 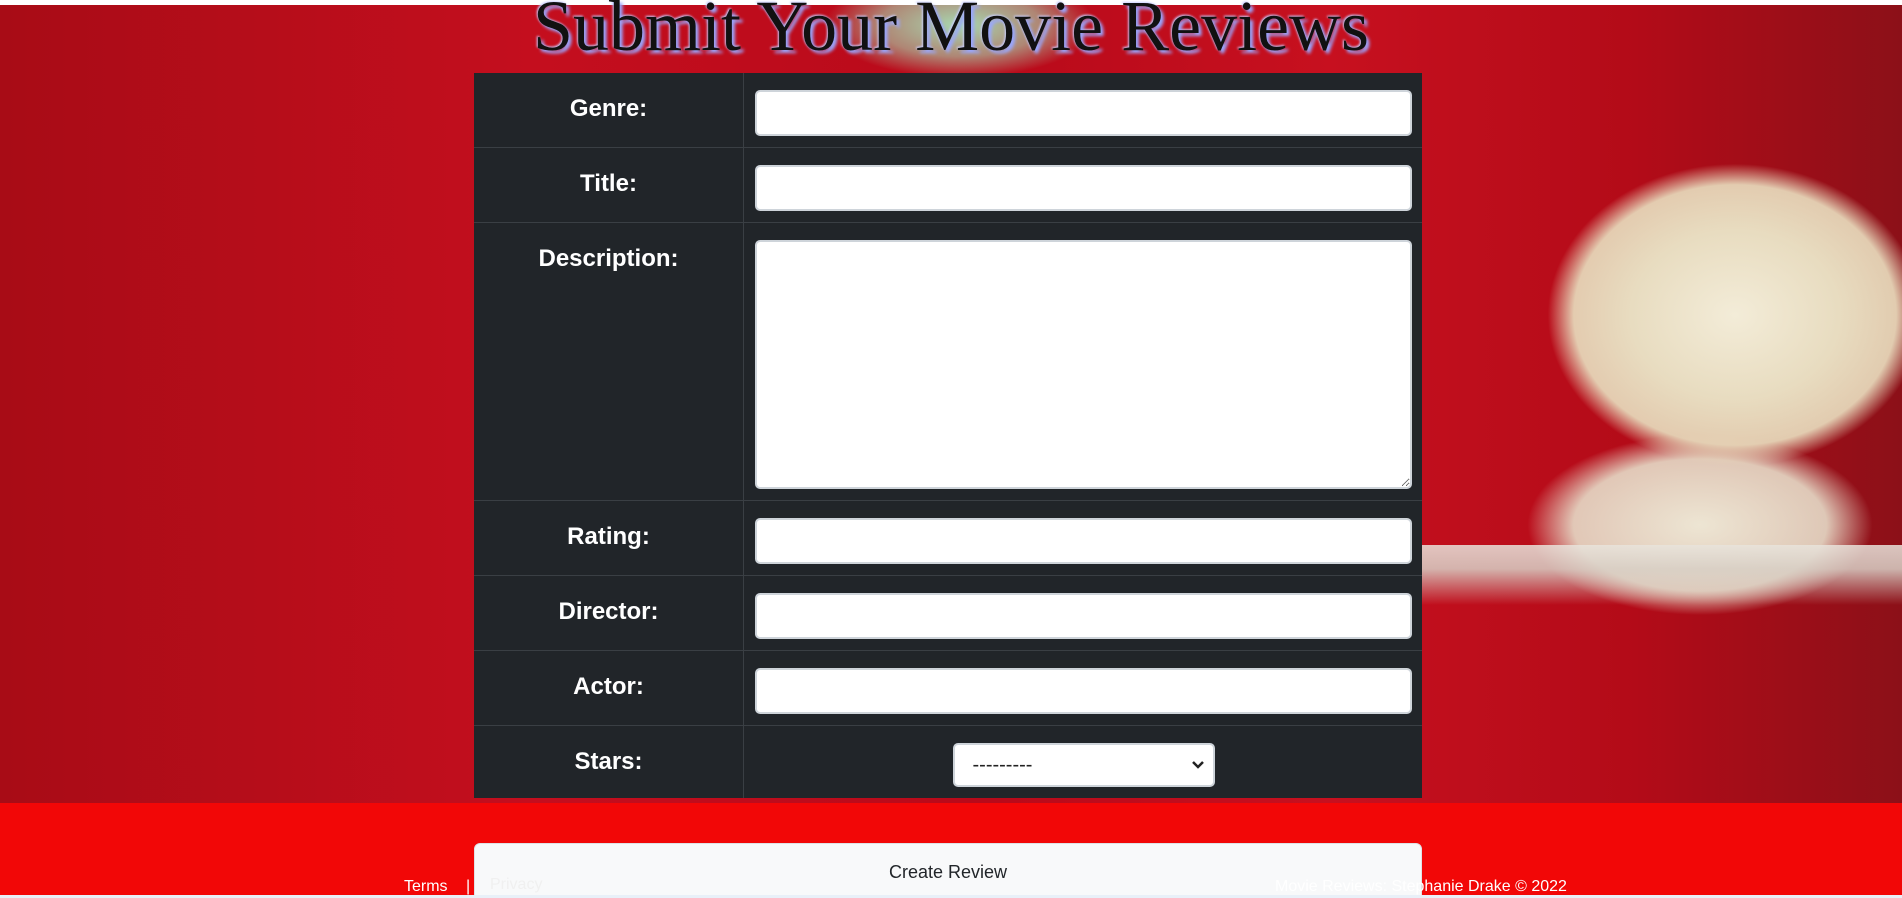 What do you see at coordinates (1083, 188) in the screenshot?
I see `title-input` at bounding box center [1083, 188].